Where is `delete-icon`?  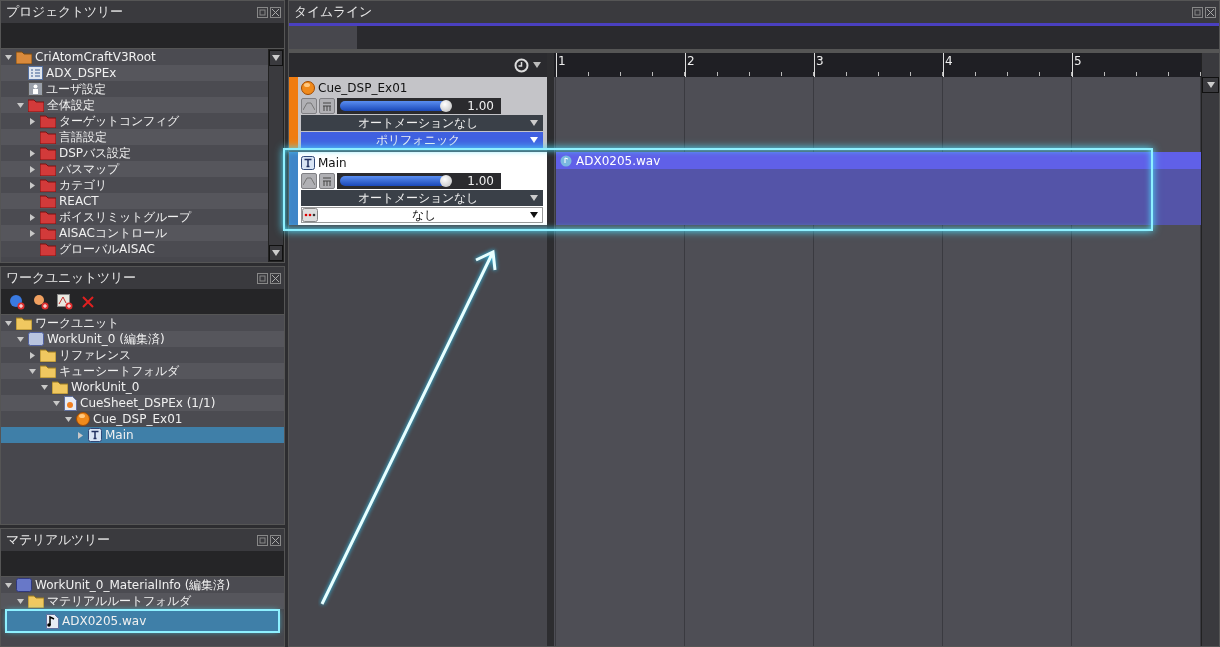
delete-icon is located at coordinates (88, 301).